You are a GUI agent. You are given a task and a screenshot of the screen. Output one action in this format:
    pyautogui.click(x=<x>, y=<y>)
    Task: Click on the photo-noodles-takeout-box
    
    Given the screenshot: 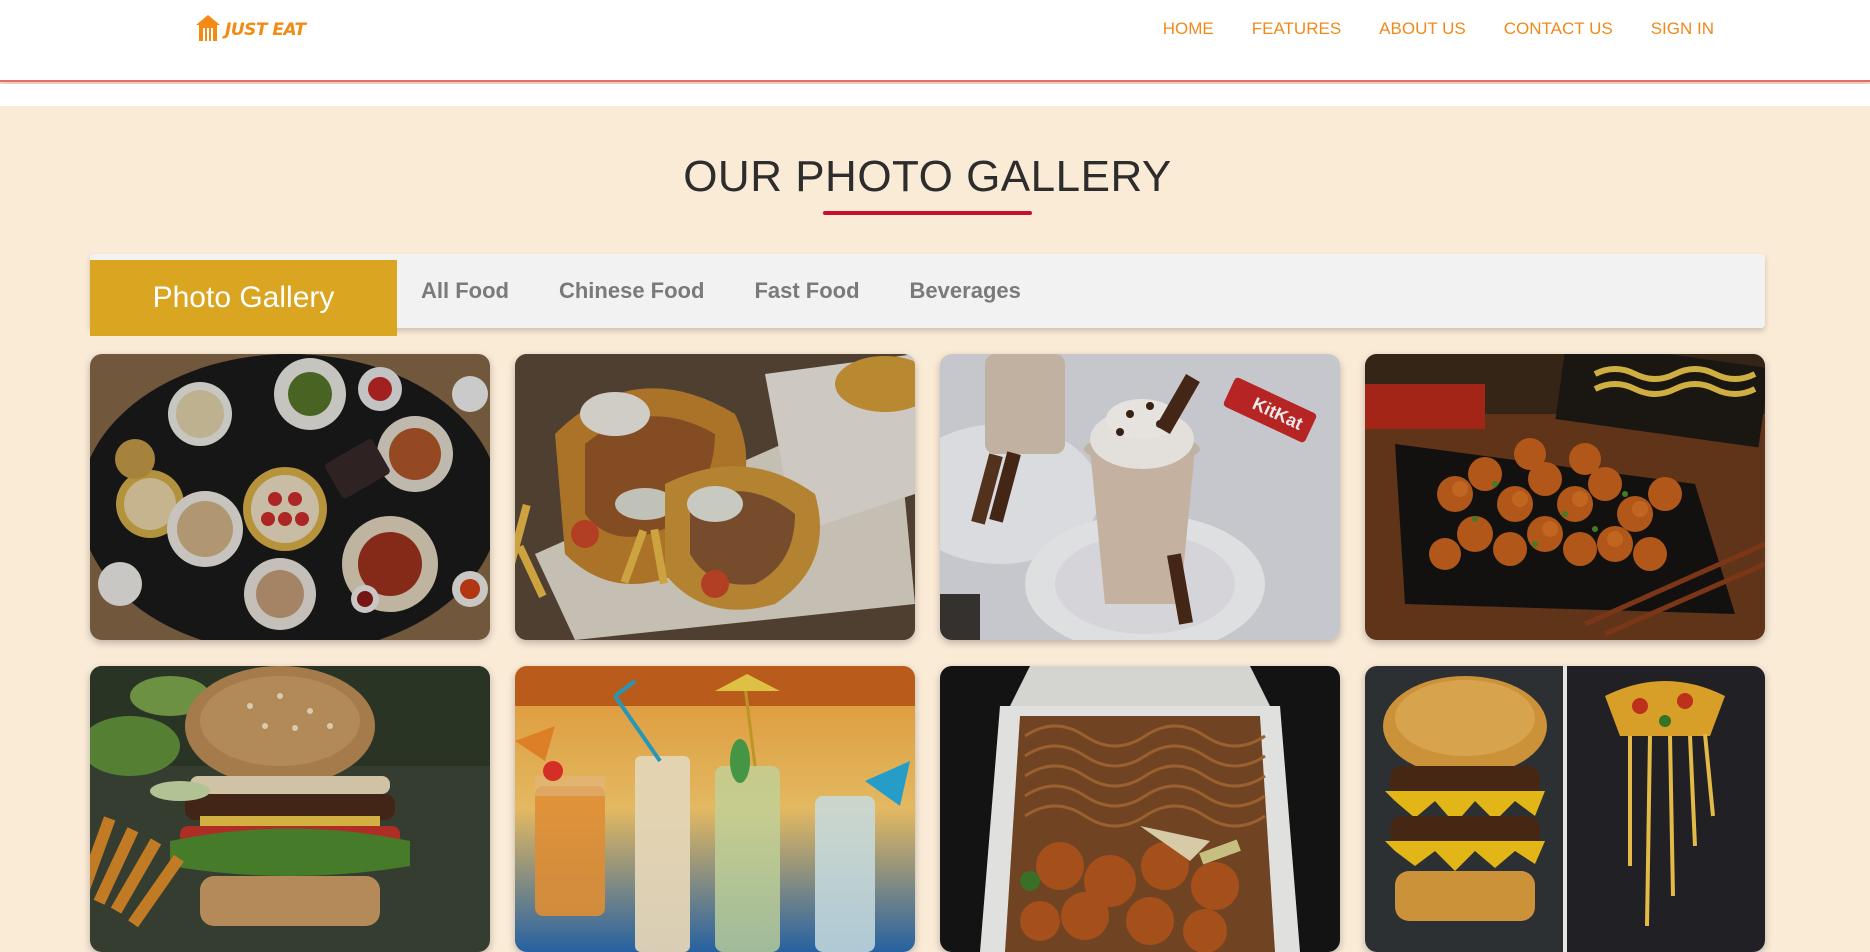 What is the action you would take?
    pyautogui.click(x=1140, y=809)
    